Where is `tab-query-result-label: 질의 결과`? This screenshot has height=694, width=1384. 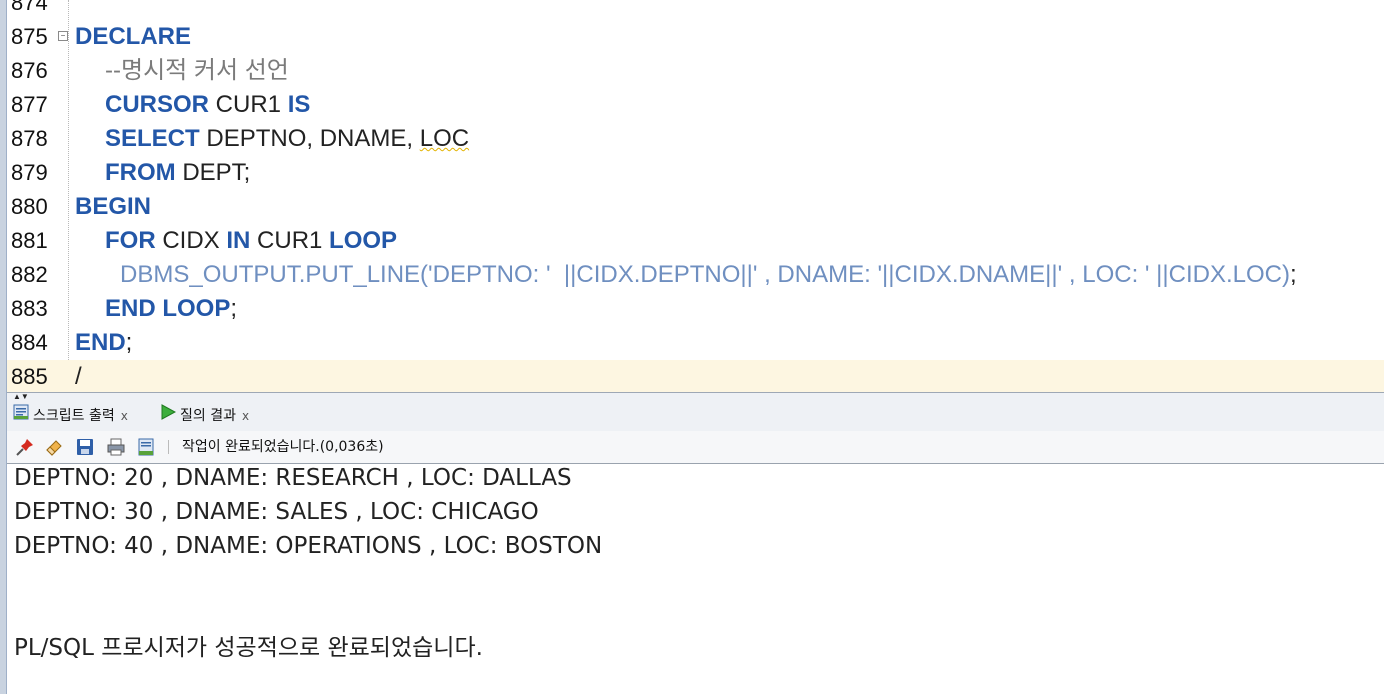
tab-query-result-label: 질의 결과 is located at coordinates (208, 416).